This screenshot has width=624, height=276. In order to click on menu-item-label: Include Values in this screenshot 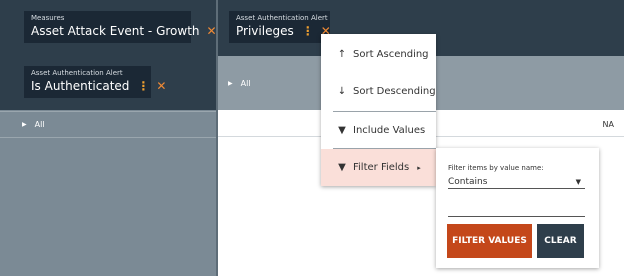, I will do `click(389, 130)`.